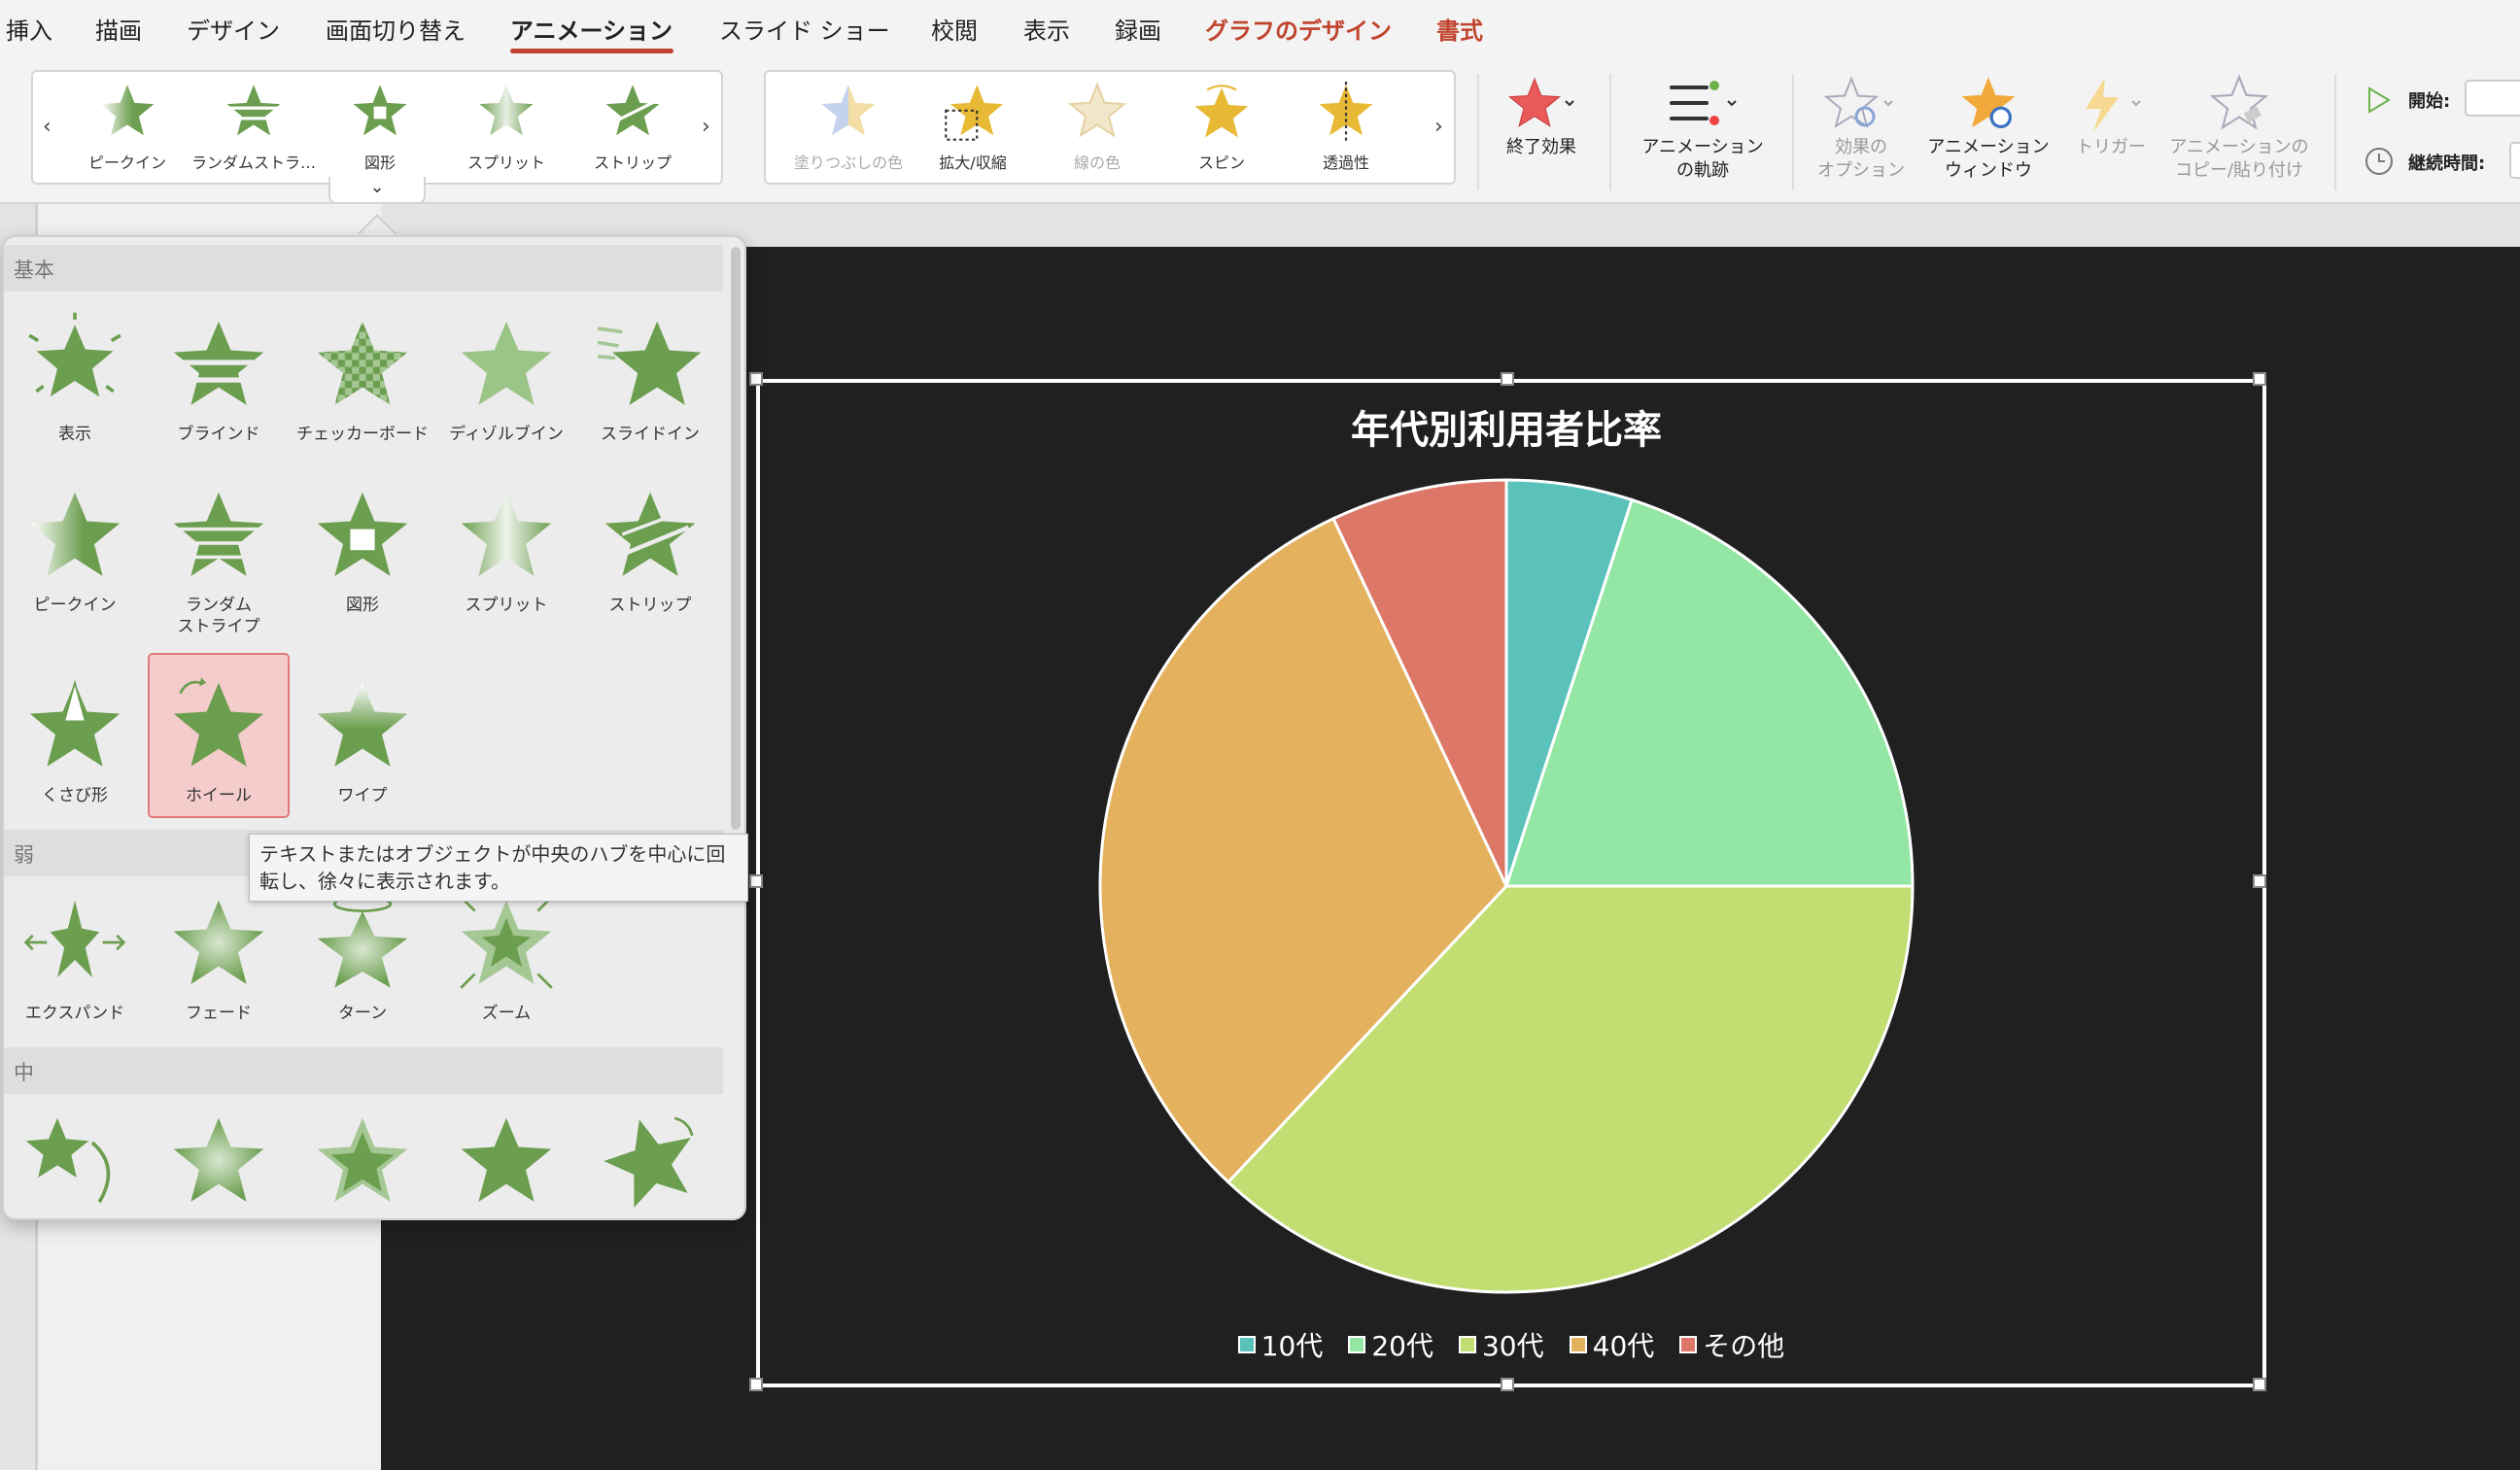 The height and width of the screenshot is (1470, 2520). What do you see at coordinates (2111, 117) in the screenshot?
I see `trigger-button: トリガー` at bounding box center [2111, 117].